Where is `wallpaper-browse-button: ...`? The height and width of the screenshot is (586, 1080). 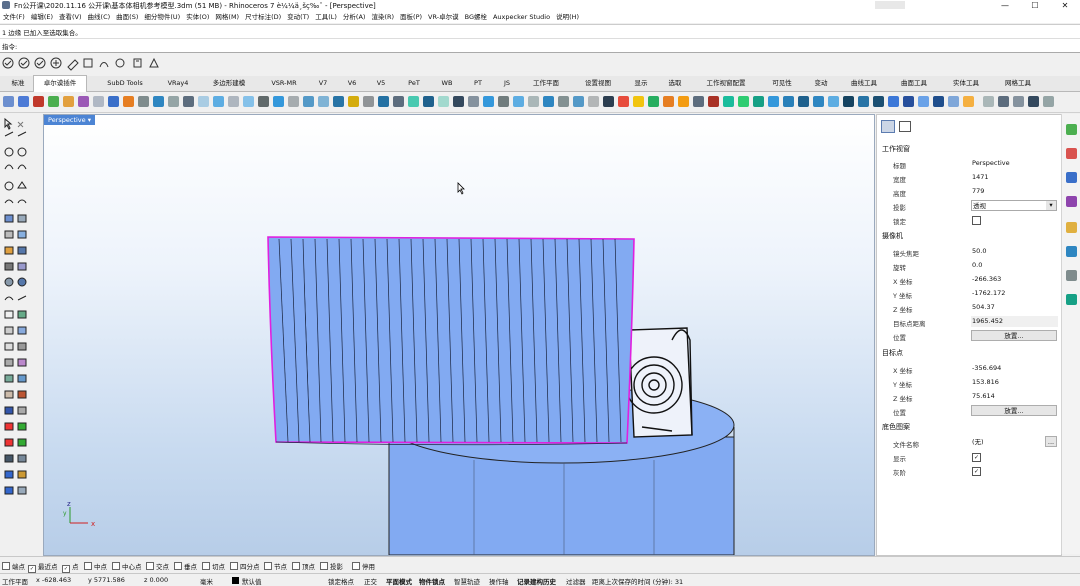 wallpaper-browse-button: ... is located at coordinates (1051, 441).